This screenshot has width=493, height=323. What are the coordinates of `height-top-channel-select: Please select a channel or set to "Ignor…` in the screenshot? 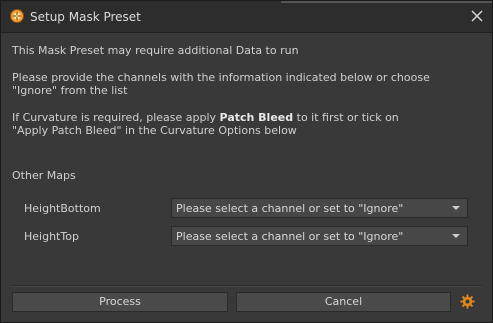 It's located at (319, 236).